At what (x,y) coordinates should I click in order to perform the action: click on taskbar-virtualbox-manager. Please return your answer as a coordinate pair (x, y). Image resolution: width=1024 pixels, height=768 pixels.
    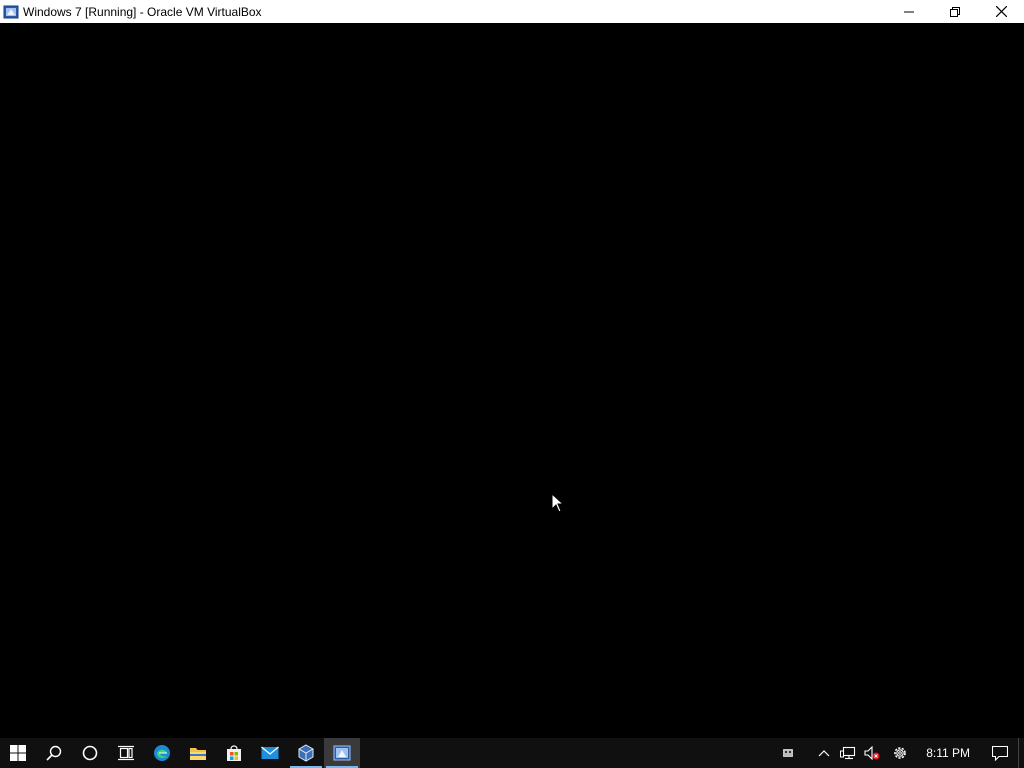
    Looking at the image, I should click on (306, 753).